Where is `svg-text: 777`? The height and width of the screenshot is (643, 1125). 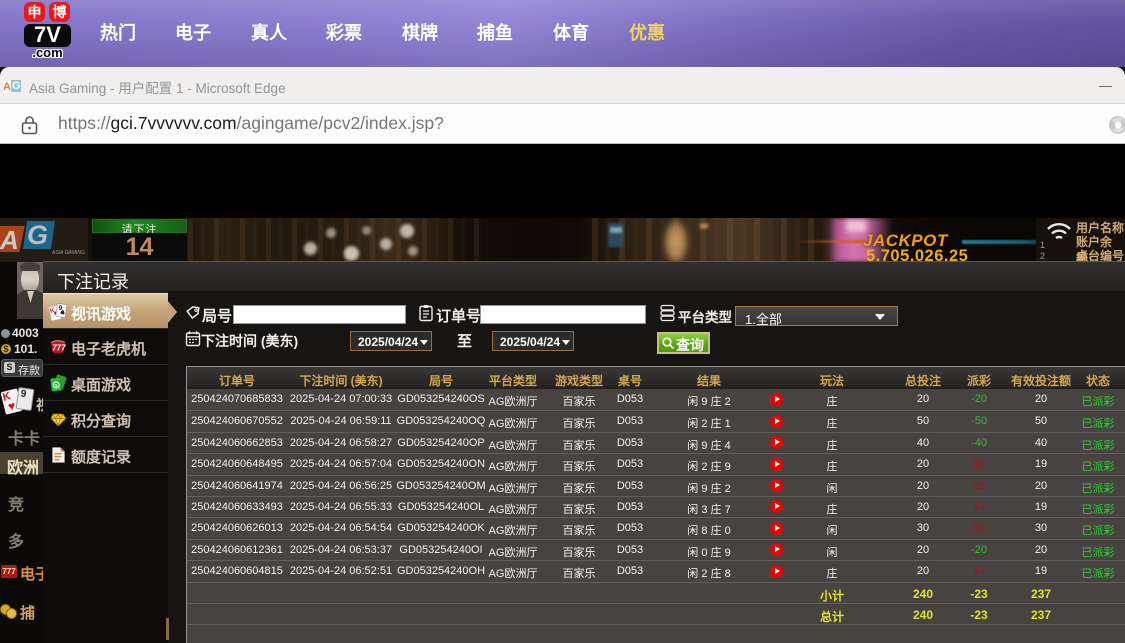 svg-text: 777 is located at coordinates (59, 348).